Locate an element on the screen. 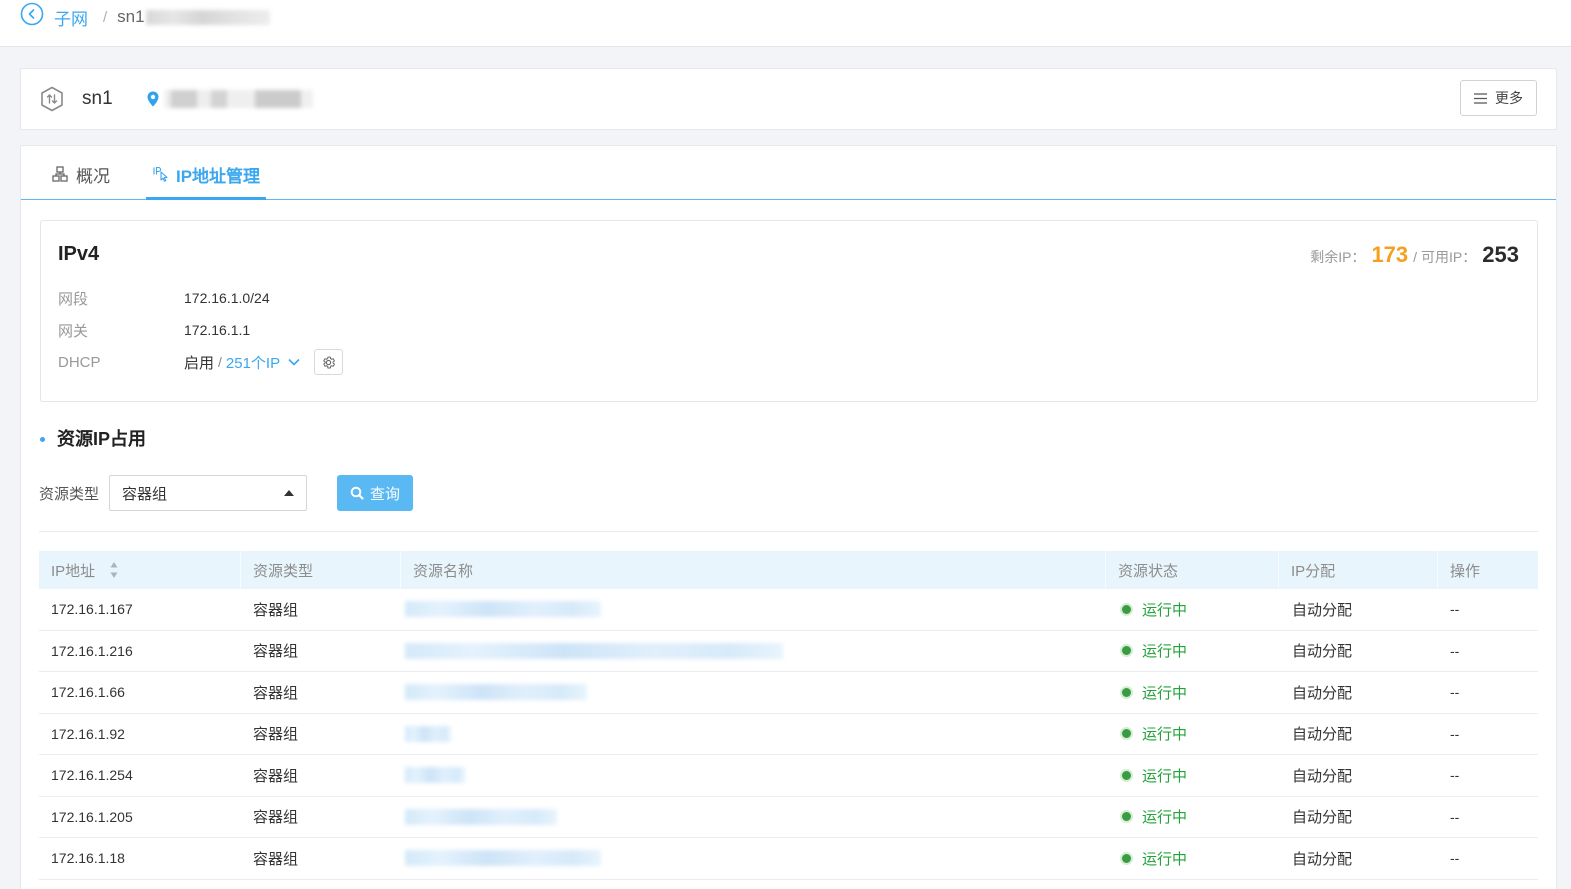 The width and height of the screenshot is (1571, 889). cell-ip-address: 172.16.1.18 is located at coordinates (88, 858).